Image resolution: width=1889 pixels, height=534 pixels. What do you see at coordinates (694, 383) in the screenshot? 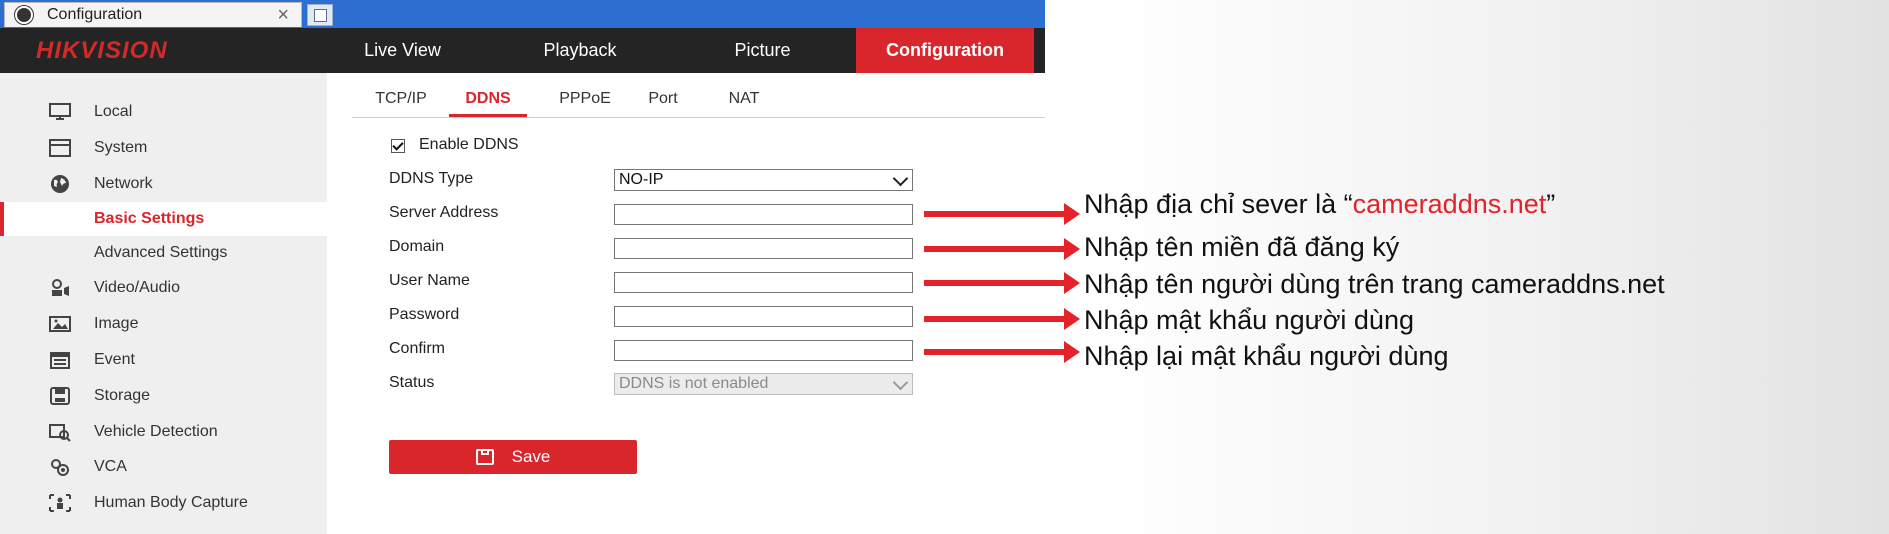
I see `status-value: DDNS is not enabled` at bounding box center [694, 383].